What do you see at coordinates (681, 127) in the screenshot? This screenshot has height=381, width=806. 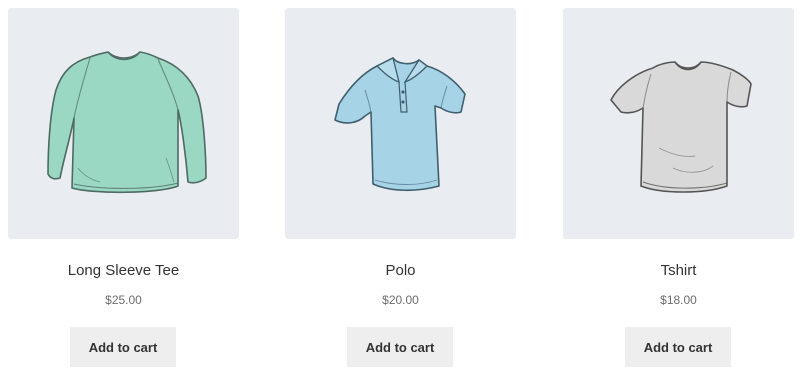 I see `tshirt-image` at bounding box center [681, 127].